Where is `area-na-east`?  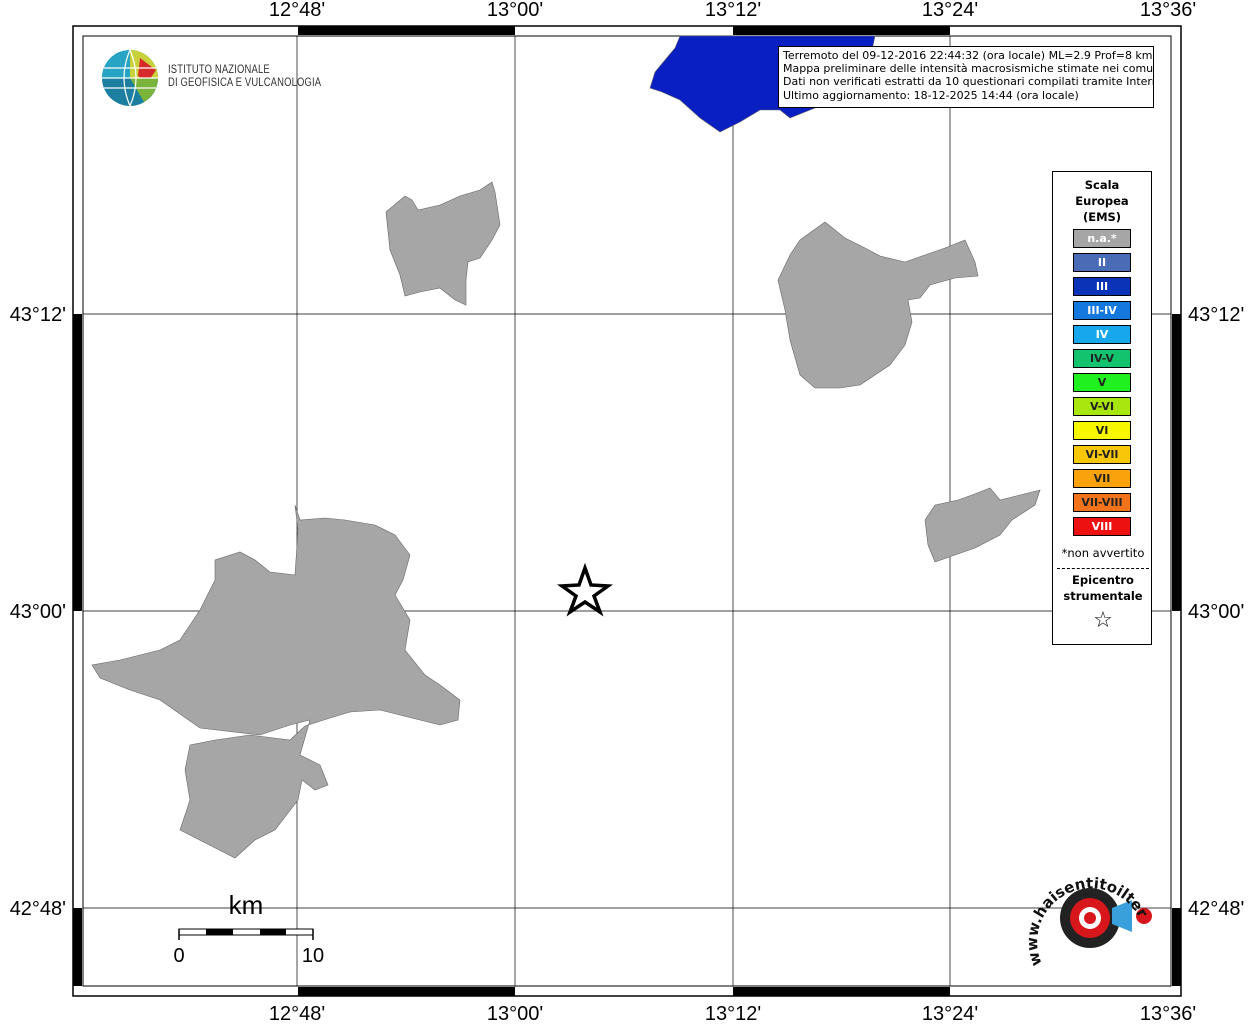 area-na-east is located at coordinates (982, 525).